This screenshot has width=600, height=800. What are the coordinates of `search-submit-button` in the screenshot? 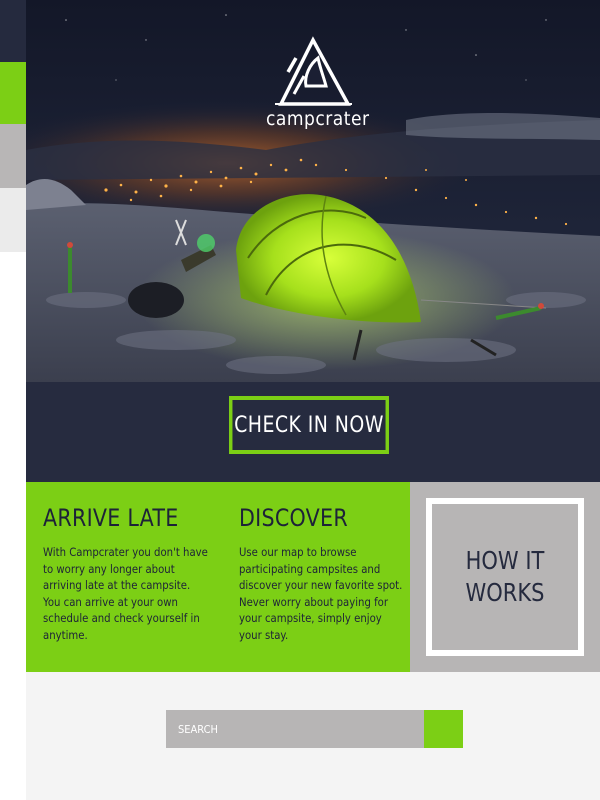 It's located at (443, 729).